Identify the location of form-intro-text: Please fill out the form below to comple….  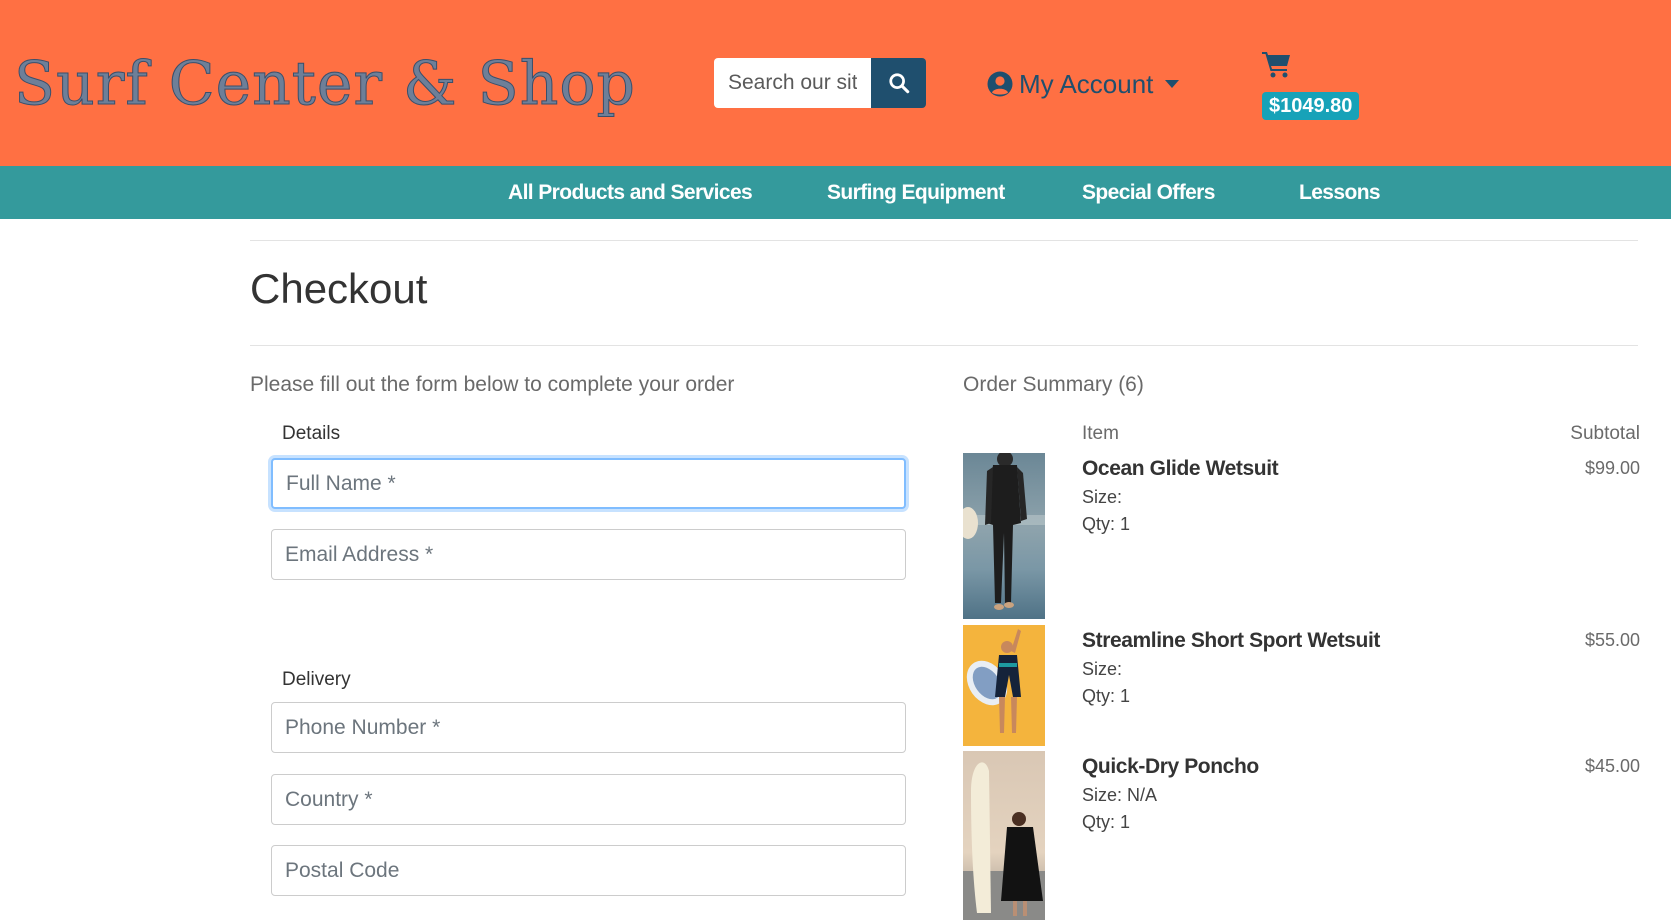
(492, 384).